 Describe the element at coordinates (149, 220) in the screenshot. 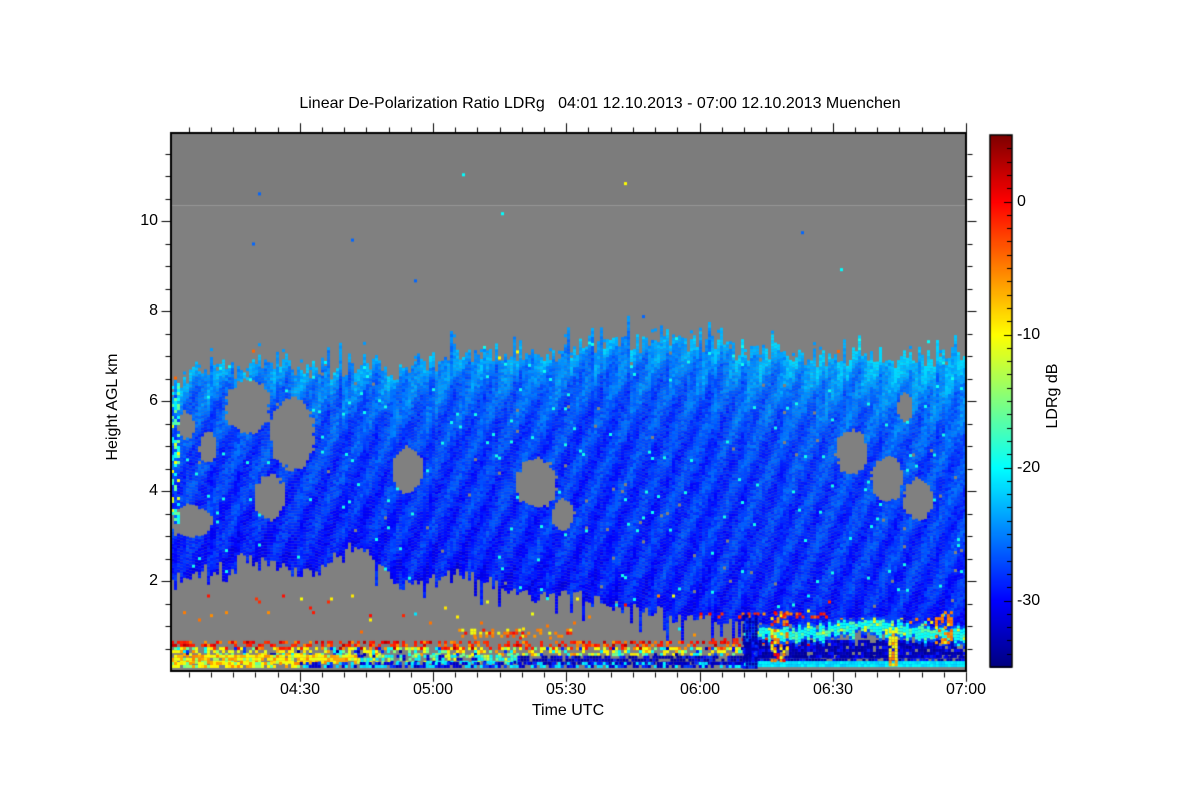

I see `y-tick-label: 10` at that location.